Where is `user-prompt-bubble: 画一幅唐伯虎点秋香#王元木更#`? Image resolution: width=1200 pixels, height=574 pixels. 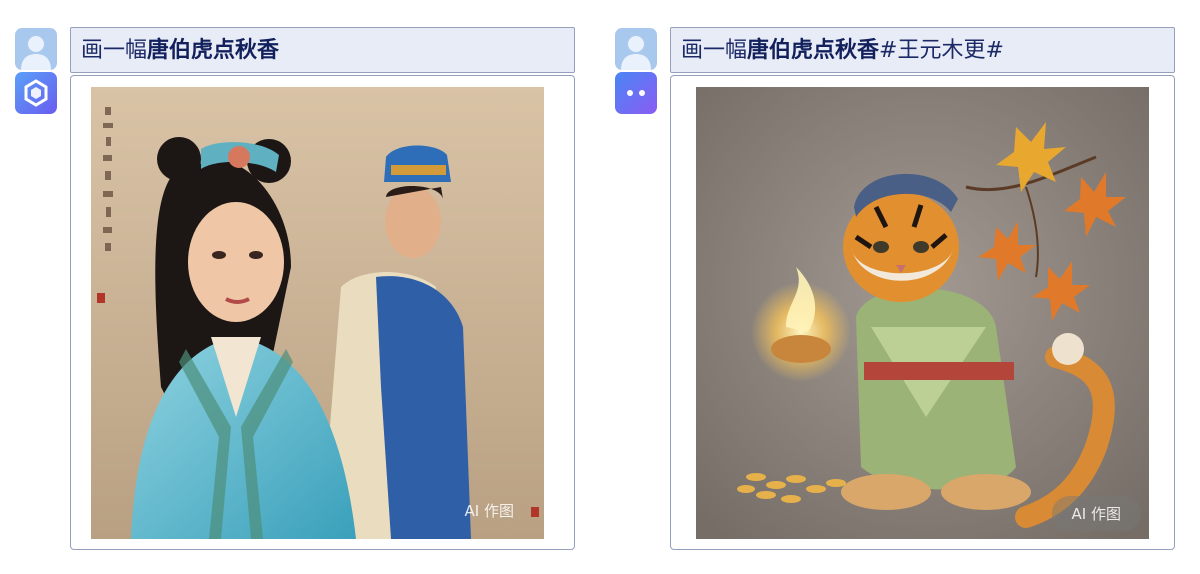 user-prompt-bubble: 画一幅唐伯虎点秋香#王元木更# is located at coordinates (922, 50).